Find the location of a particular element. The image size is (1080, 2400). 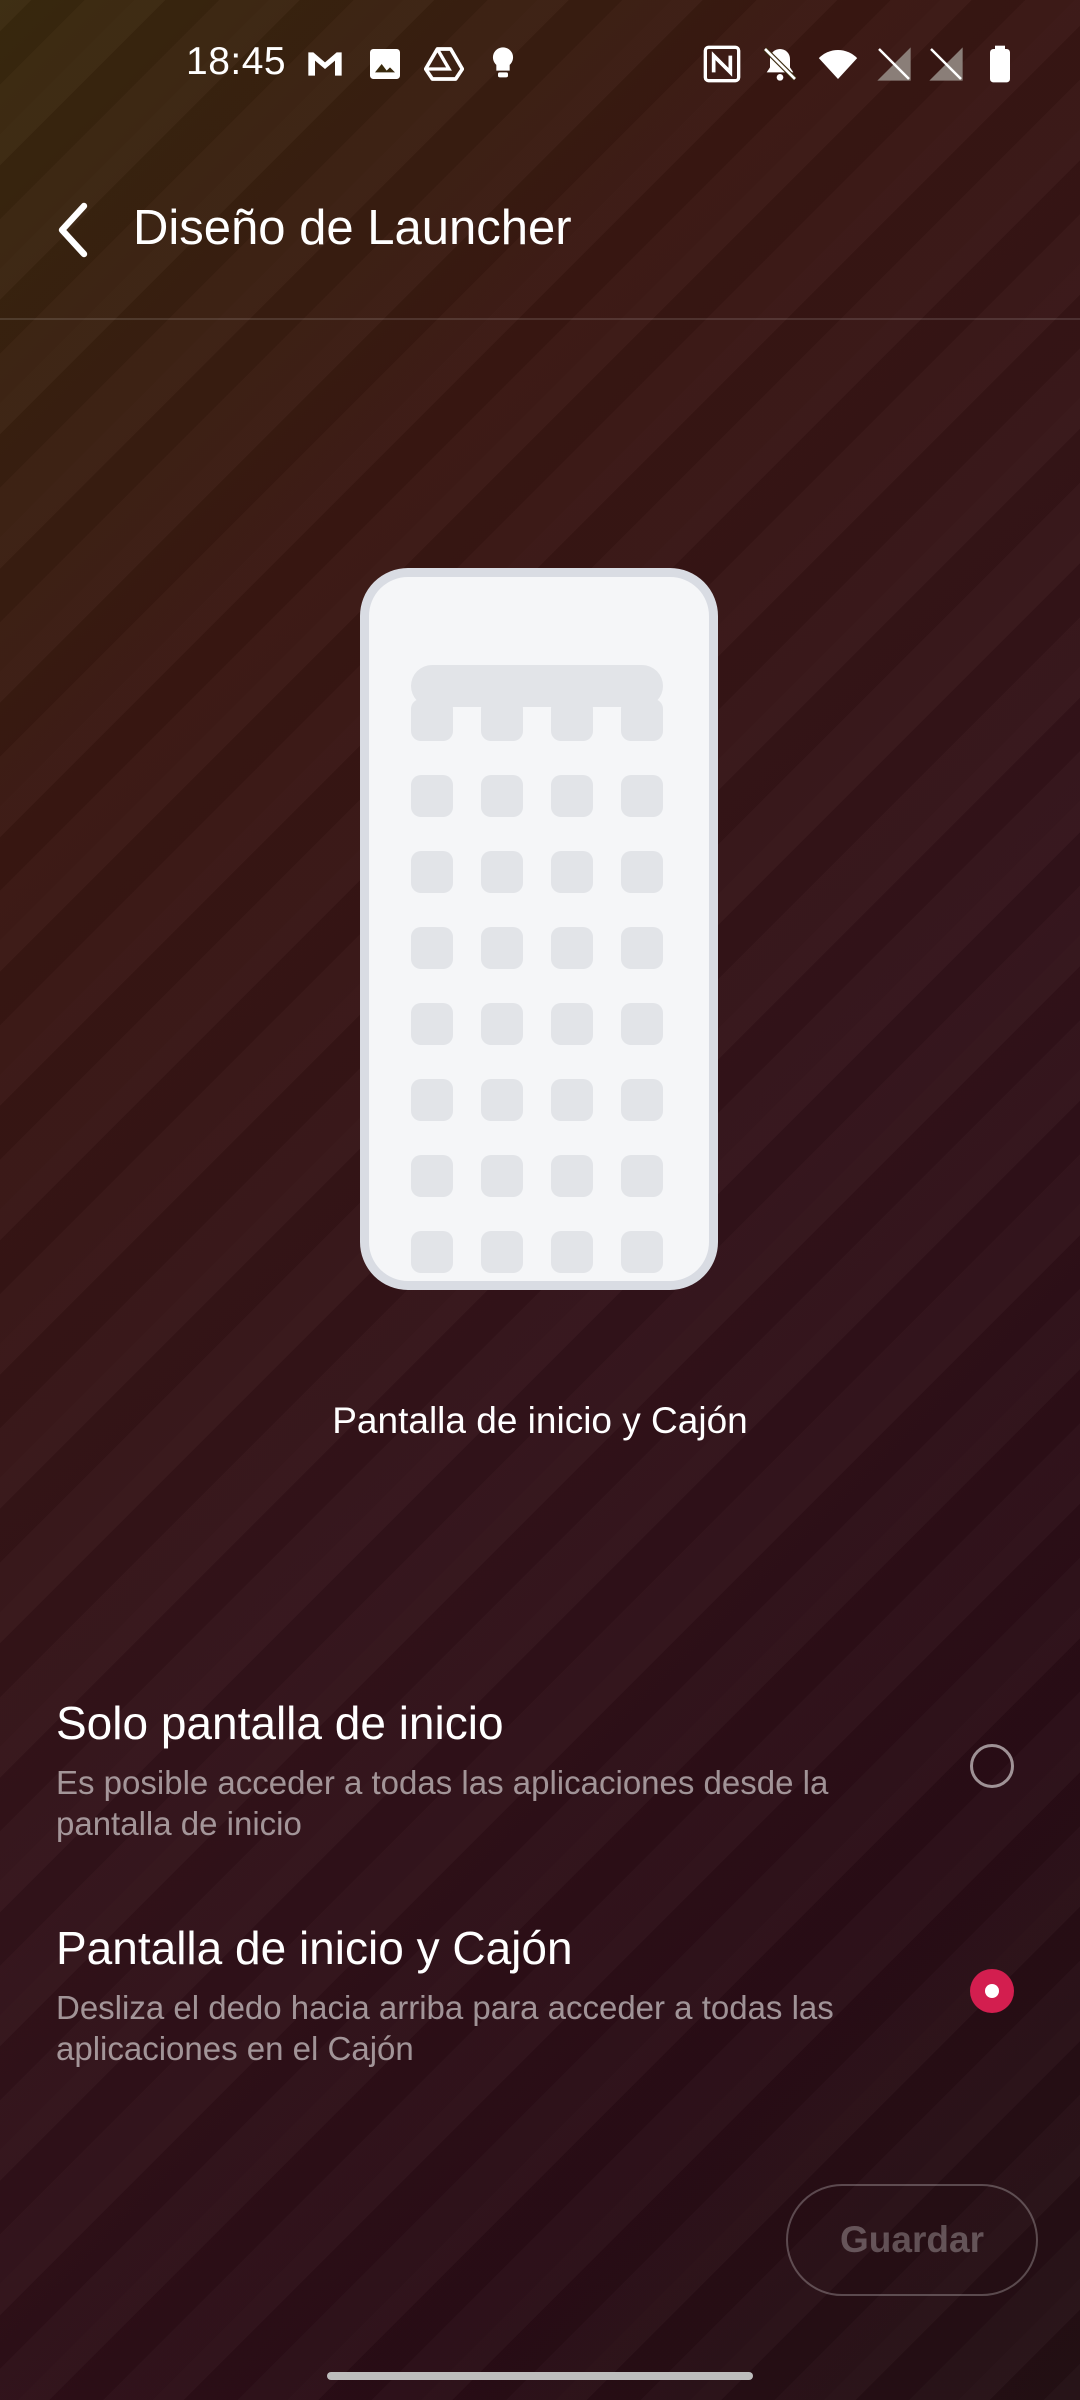

option-title: Solo pantalla de inicio is located at coordinates (280, 1723).